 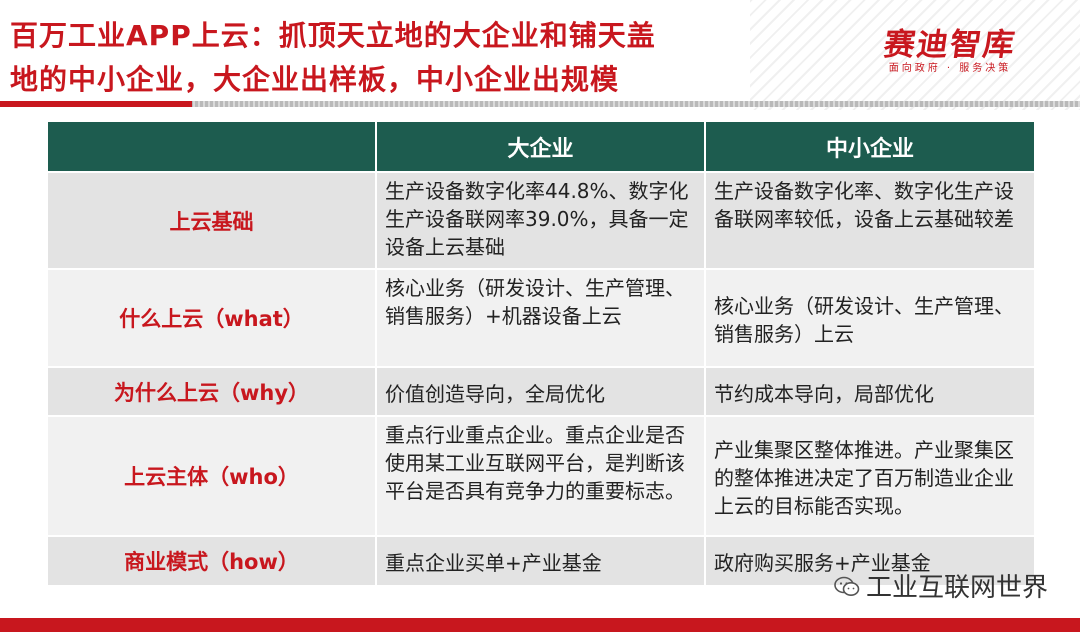 I want to click on cell-large-what: 核心业务（研发设计、生产管理、销售服务）+机器设备上云, so click(x=540, y=318).